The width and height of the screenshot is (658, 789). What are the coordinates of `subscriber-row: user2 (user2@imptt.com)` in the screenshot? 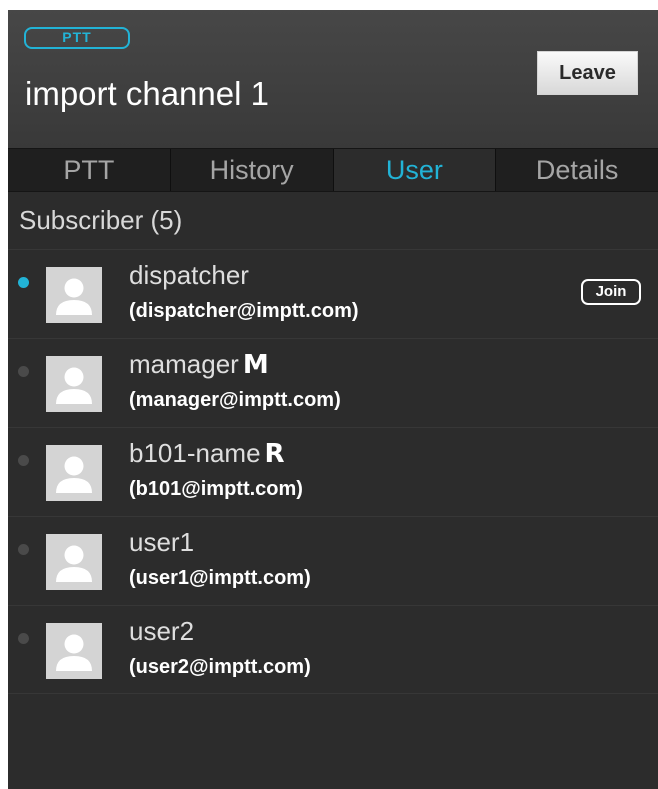 It's located at (333, 649).